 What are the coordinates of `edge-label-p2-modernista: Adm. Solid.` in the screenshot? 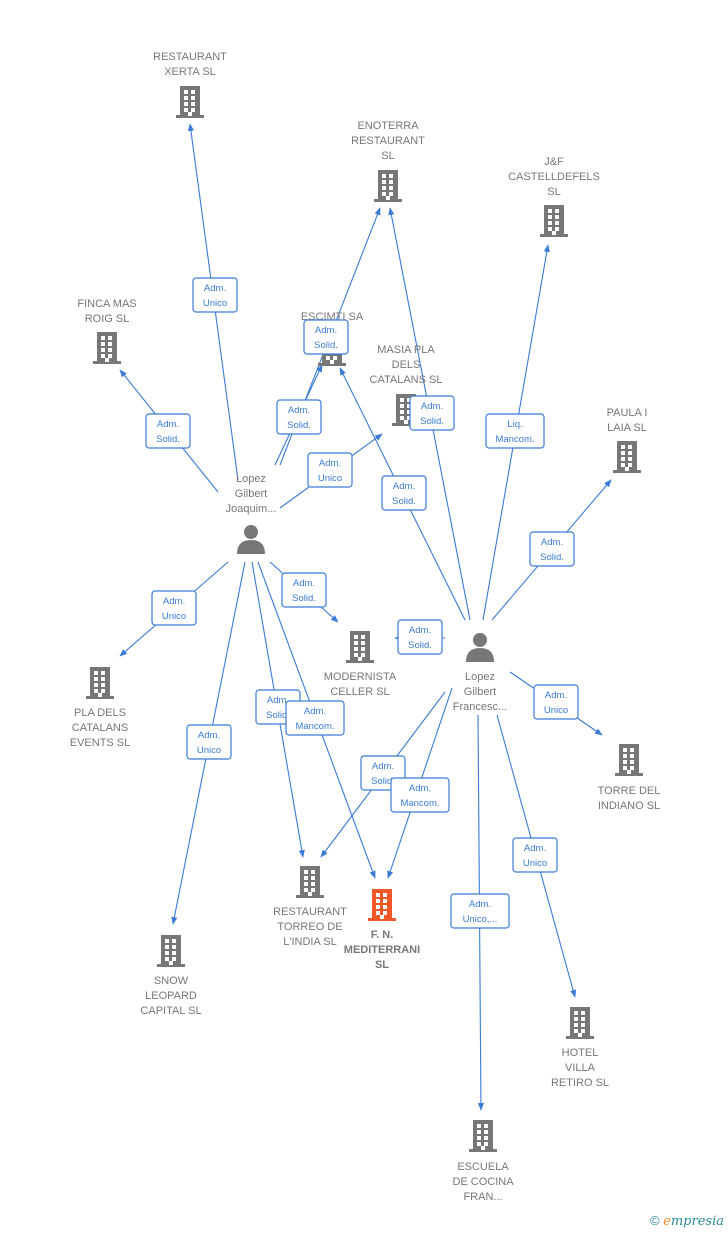 It's located at (420, 637).